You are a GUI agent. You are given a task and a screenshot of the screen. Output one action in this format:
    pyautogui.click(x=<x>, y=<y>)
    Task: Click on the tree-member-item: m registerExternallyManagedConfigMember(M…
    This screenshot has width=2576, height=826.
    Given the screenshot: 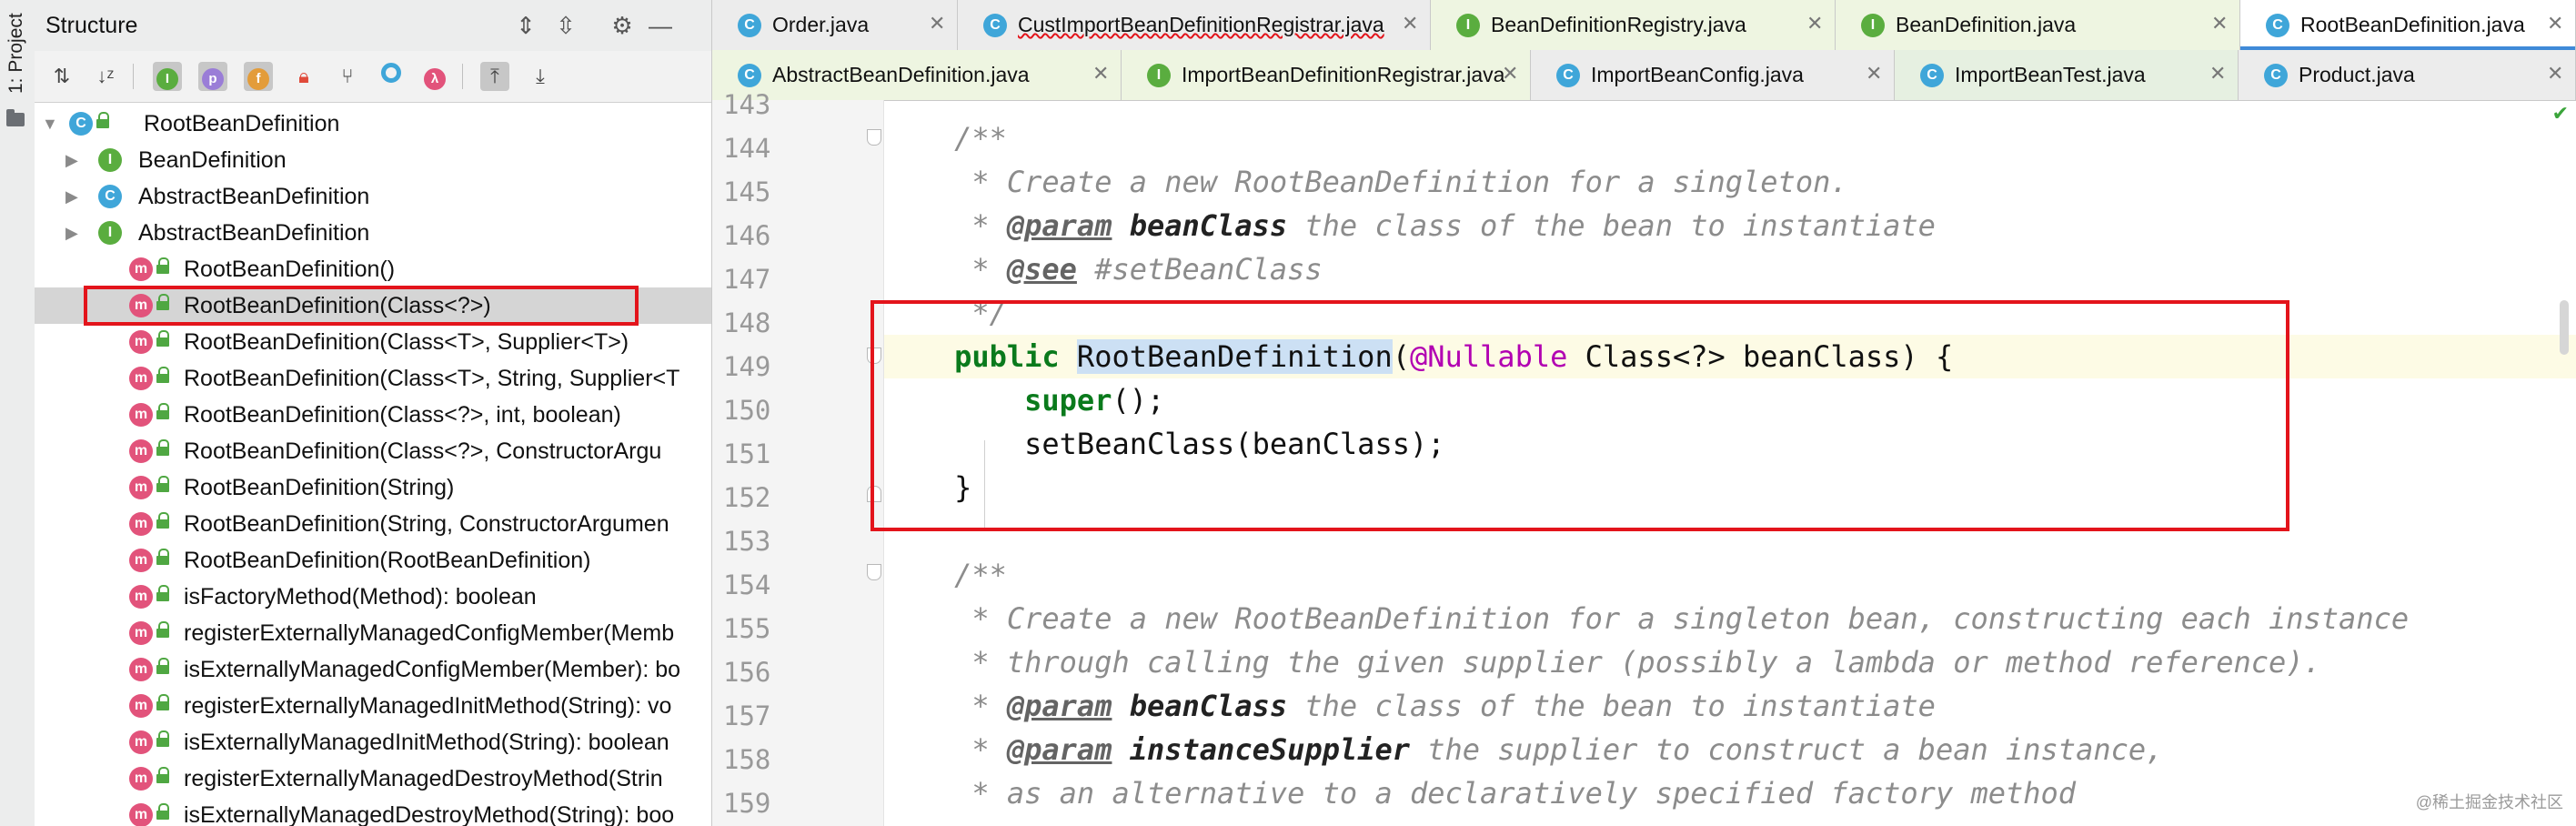 What is the action you would take?
    pyautogui.click(x=373, y=633)
    